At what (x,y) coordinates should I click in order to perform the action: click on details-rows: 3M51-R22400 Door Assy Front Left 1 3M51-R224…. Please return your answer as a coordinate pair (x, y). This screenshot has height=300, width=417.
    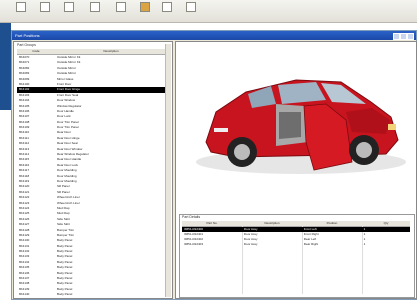
    Looking at the image, I should click on (296, 237).